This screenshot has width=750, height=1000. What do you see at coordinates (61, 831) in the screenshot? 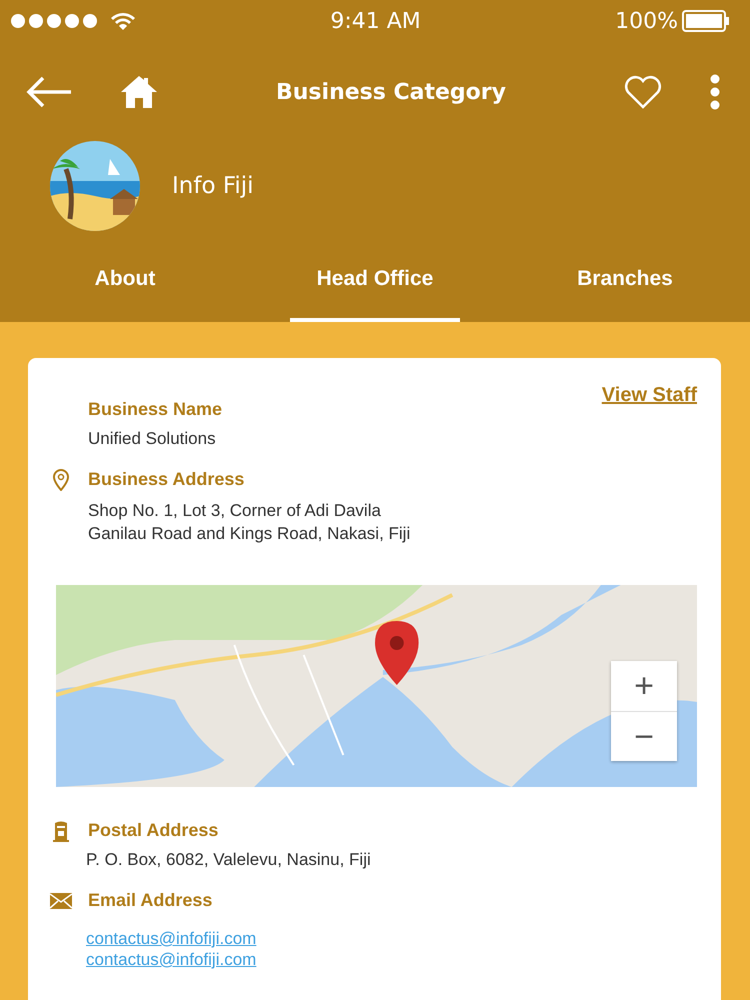
I see `postbox-icon` at bounding box center [61, 831].